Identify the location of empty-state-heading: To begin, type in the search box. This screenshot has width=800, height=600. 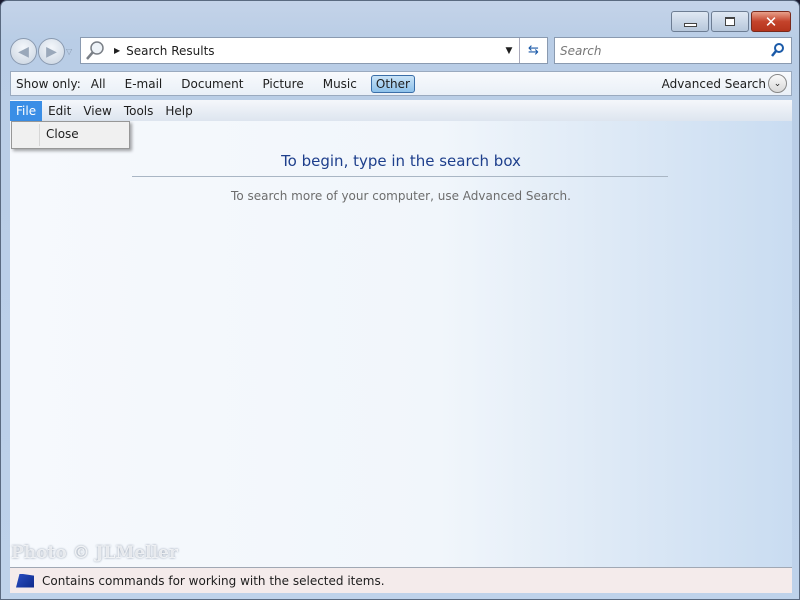
(401, 161).